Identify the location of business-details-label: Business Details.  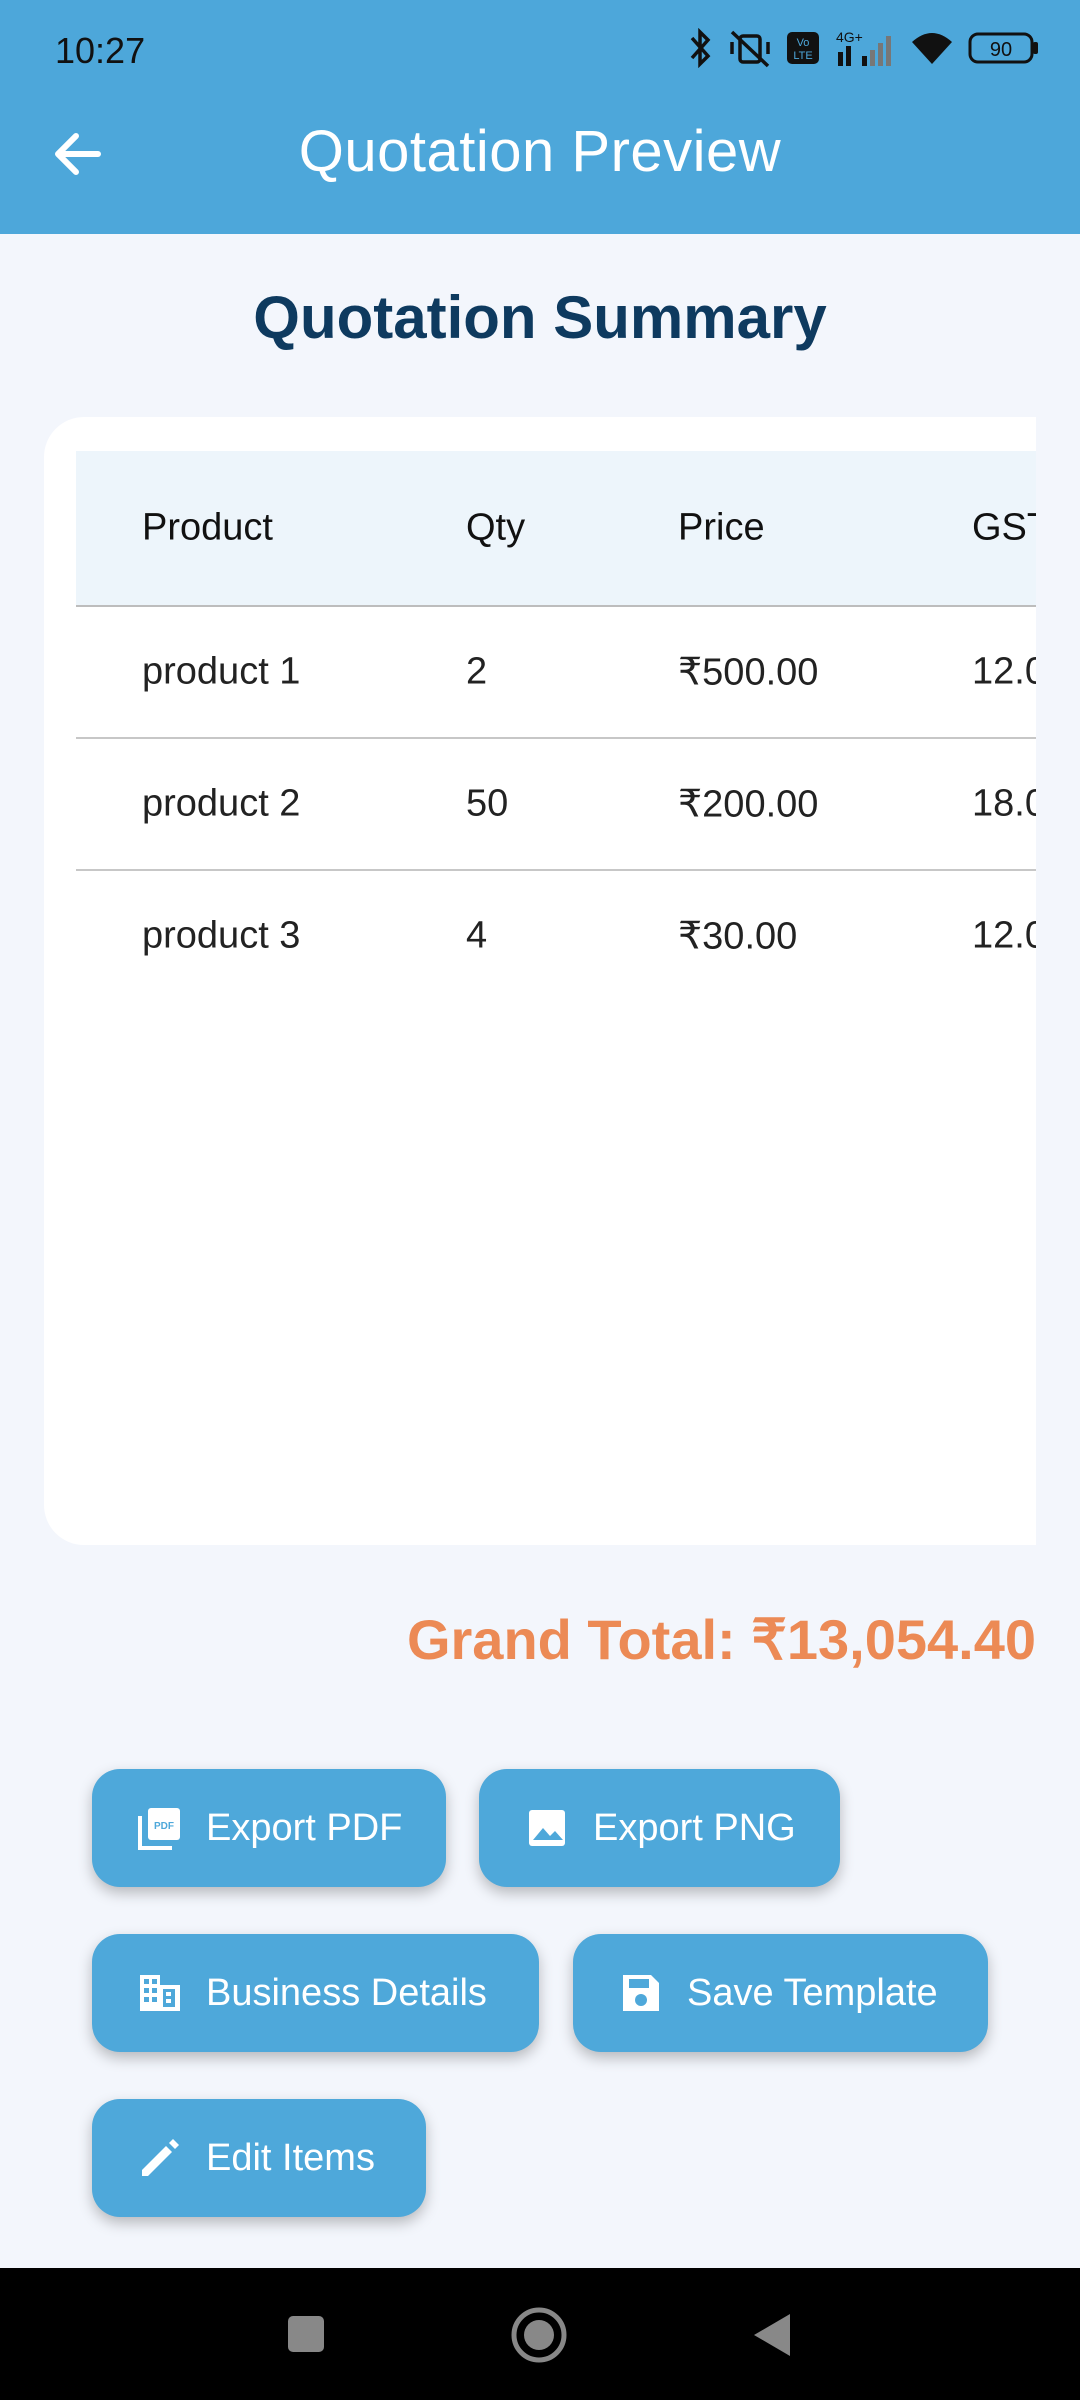
(346, 1992).